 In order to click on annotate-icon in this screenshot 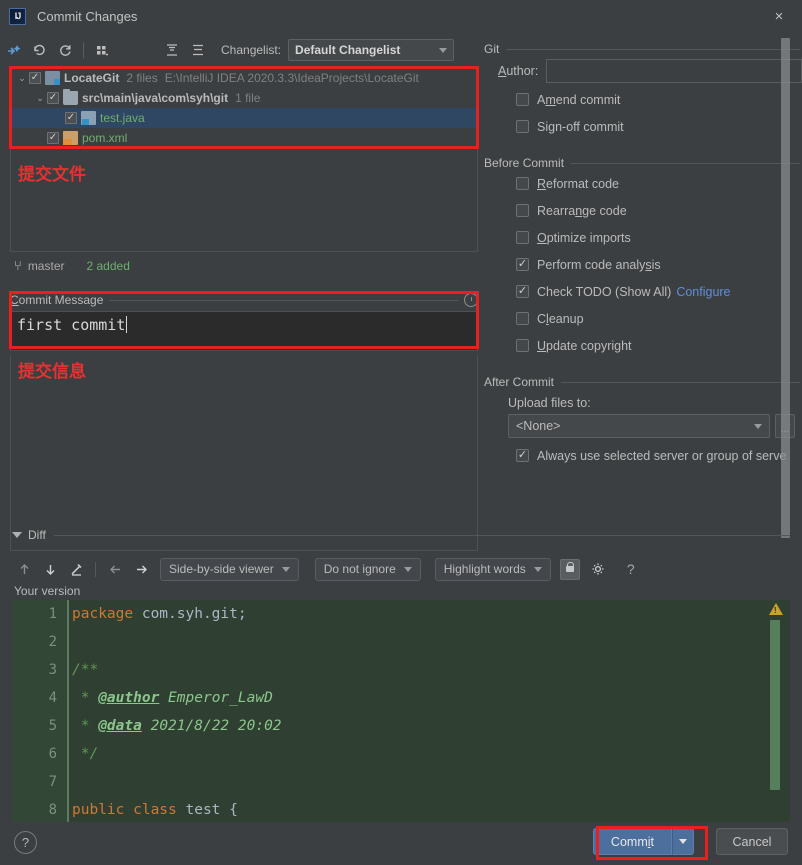, I will do `click(76, 569)`.